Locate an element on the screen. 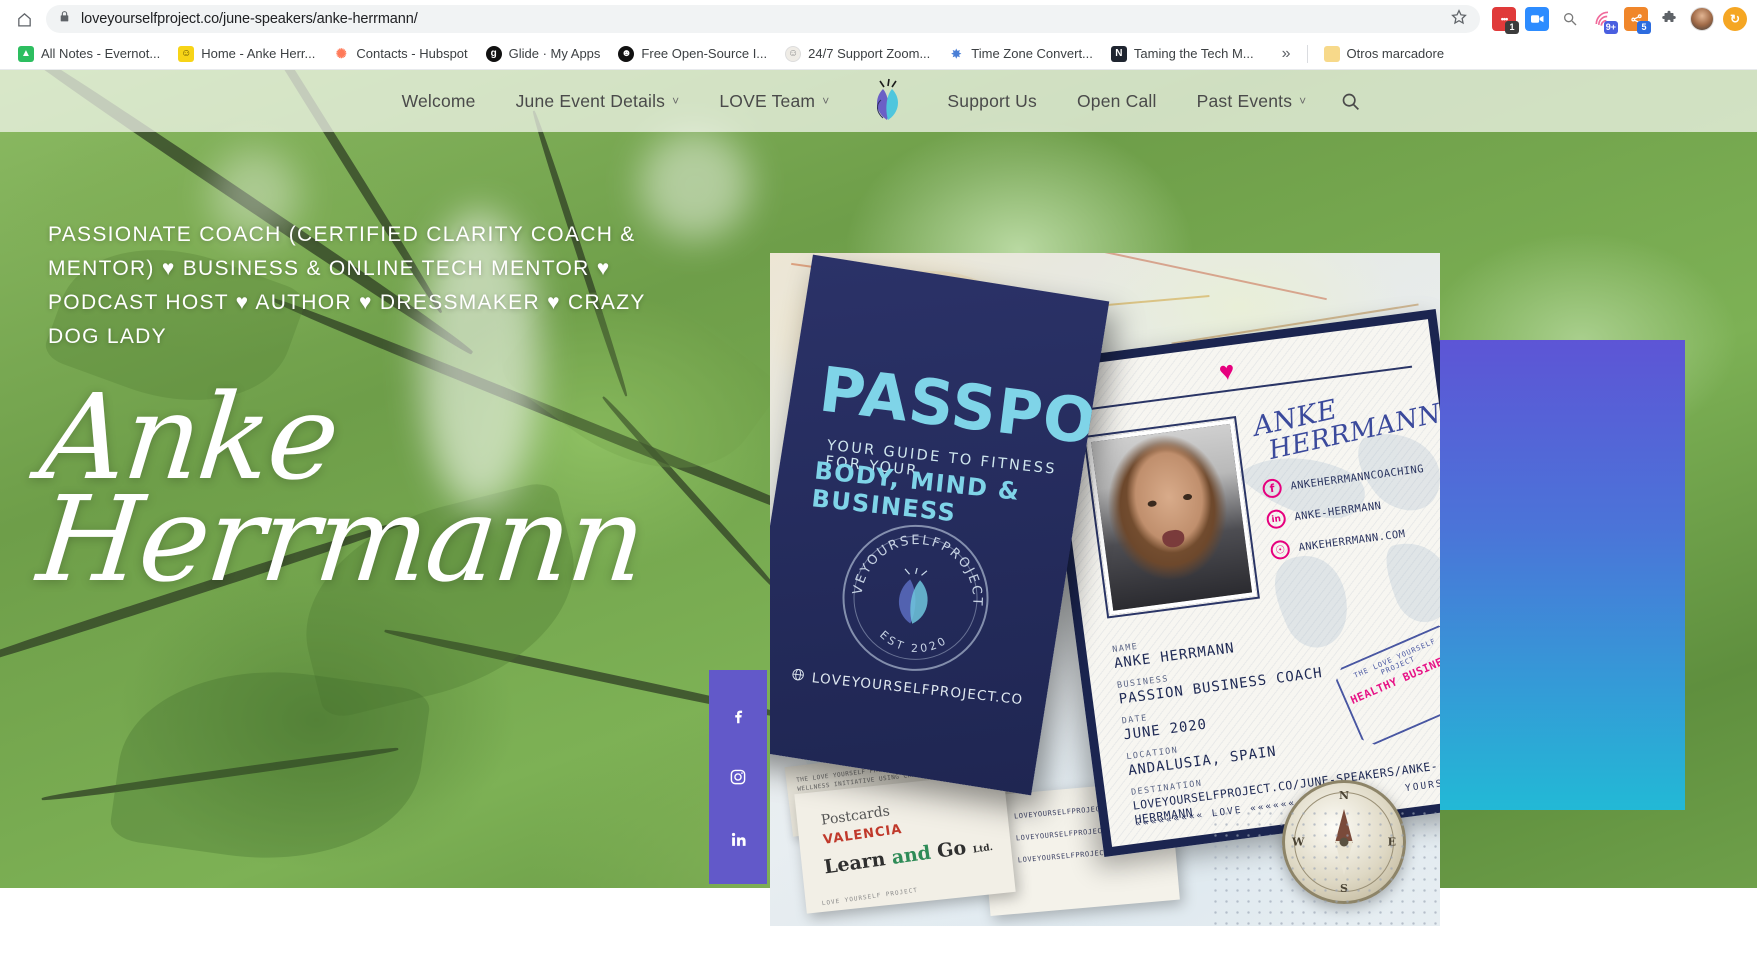 Image resolution: width=1757 pixels, height=975 pixels. leaf-logo is located at coordinates (888, 101).